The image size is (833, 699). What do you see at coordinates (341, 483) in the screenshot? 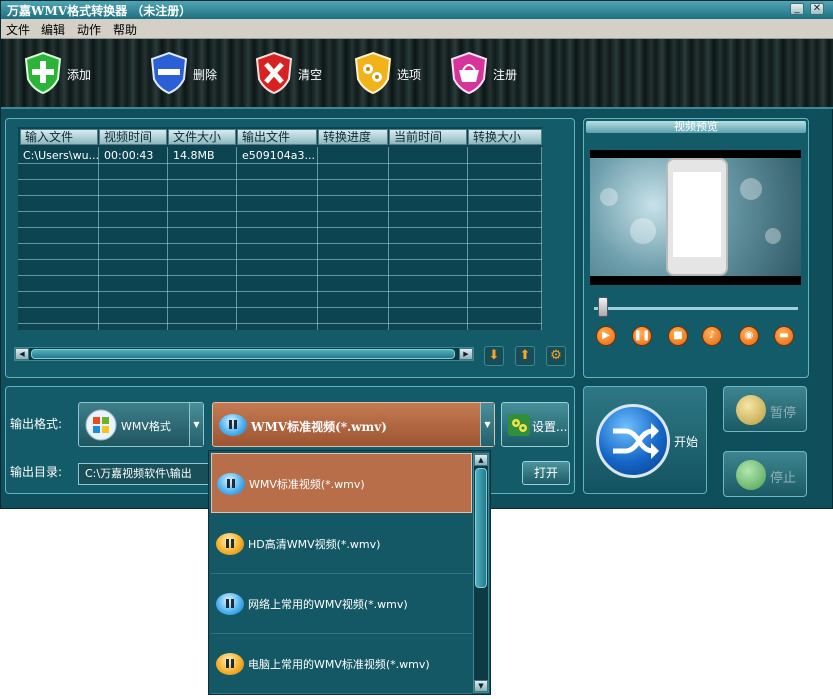
I see `profile-option: WMV标准视频(*.wmv)` at bounding box center [341, 483].